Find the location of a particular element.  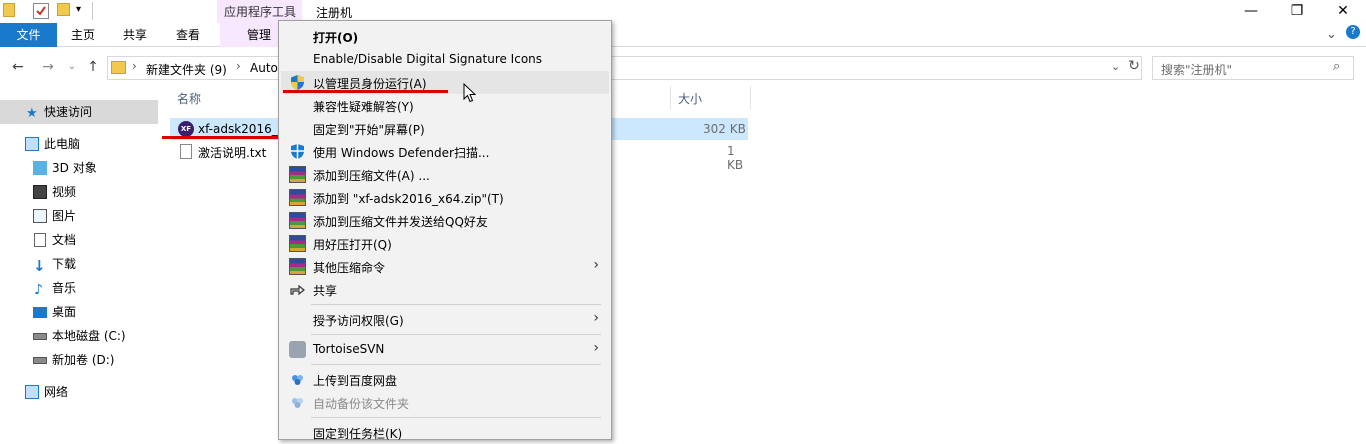

properties-icon is located at coordinates (41, 11).